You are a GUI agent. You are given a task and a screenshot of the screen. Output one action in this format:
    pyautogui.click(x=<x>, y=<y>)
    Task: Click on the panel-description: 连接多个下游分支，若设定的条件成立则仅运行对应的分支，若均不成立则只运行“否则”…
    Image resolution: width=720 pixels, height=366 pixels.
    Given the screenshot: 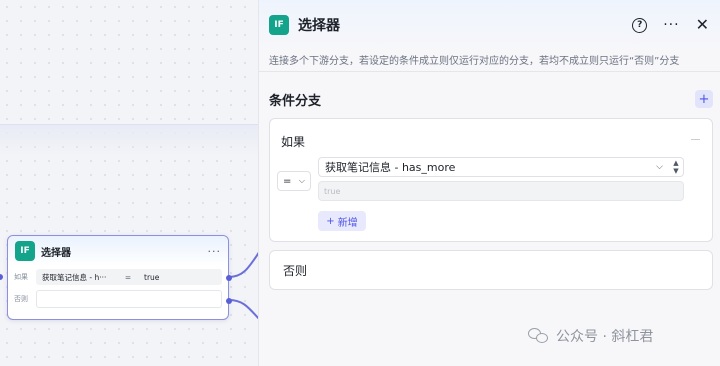 What is the action you would take?
    pyautogui.click(x=474, y=61)
    